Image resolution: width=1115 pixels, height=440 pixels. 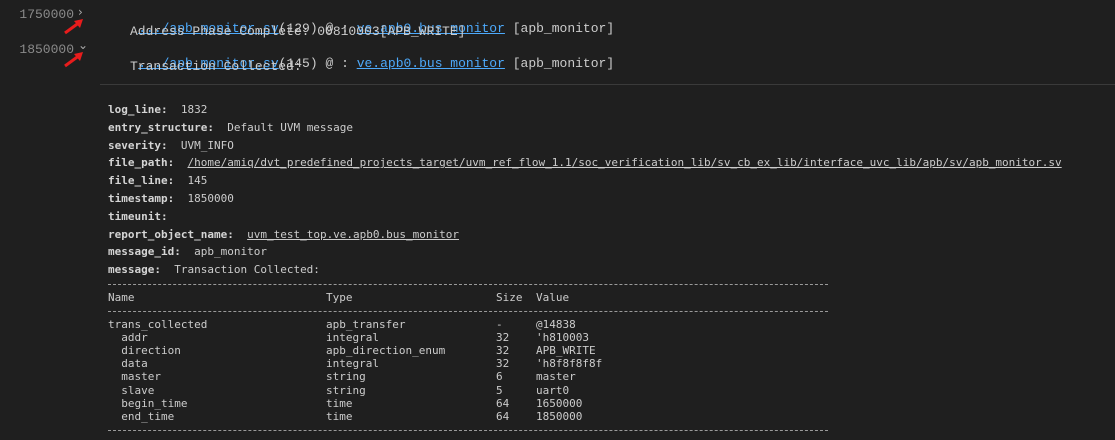 What do you see at coordinates (148, 403) in the screenshot?
I see `cell-name: begin_time` at bounding box center [148, 403].